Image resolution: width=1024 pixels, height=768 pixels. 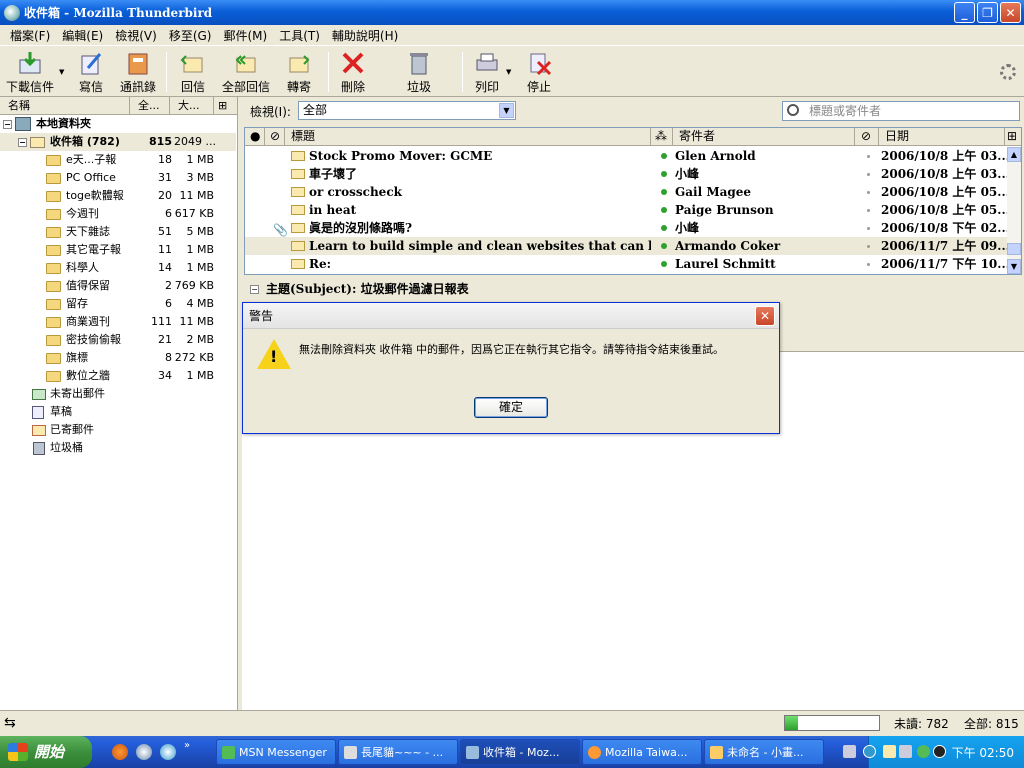 I want to click on start-button: 開始, so click(x=46, y=752).